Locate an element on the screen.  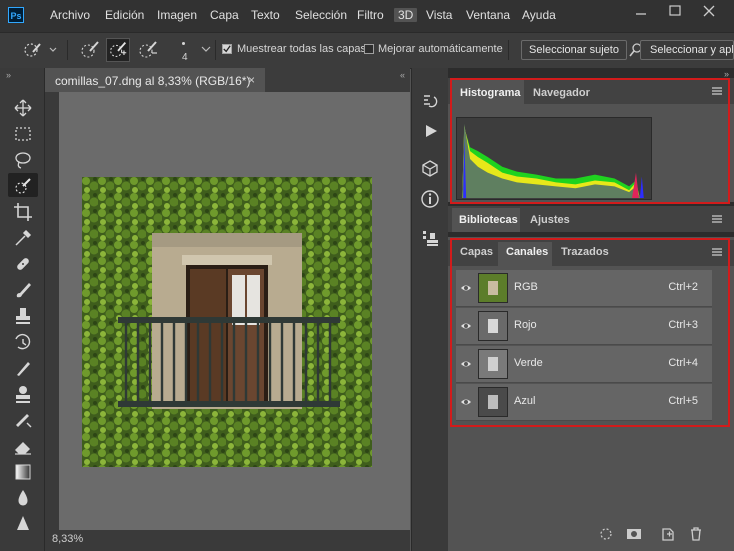
status-bar is located at coordinates (227, 540).